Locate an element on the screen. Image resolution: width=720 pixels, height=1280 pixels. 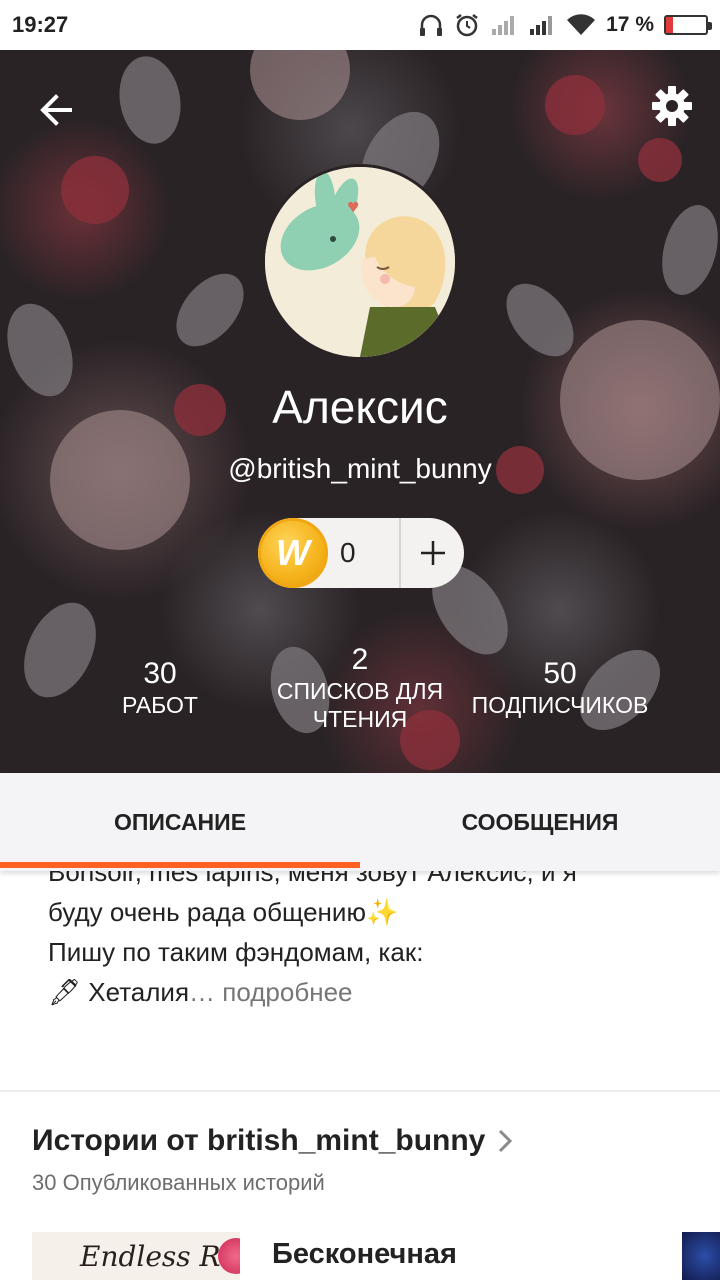
signal-icon is located at coordinates (541, 25).